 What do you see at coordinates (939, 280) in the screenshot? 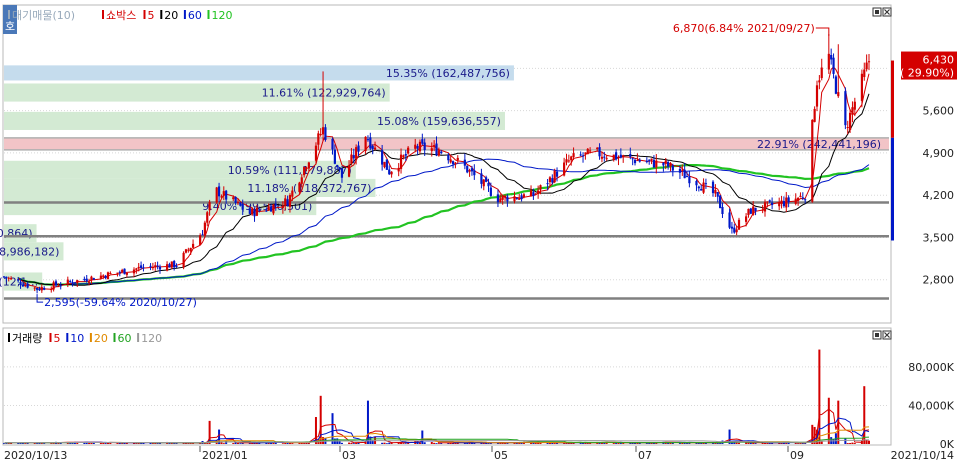
I see `price-tick-label: 2,800` at bounding box center [939, 280].